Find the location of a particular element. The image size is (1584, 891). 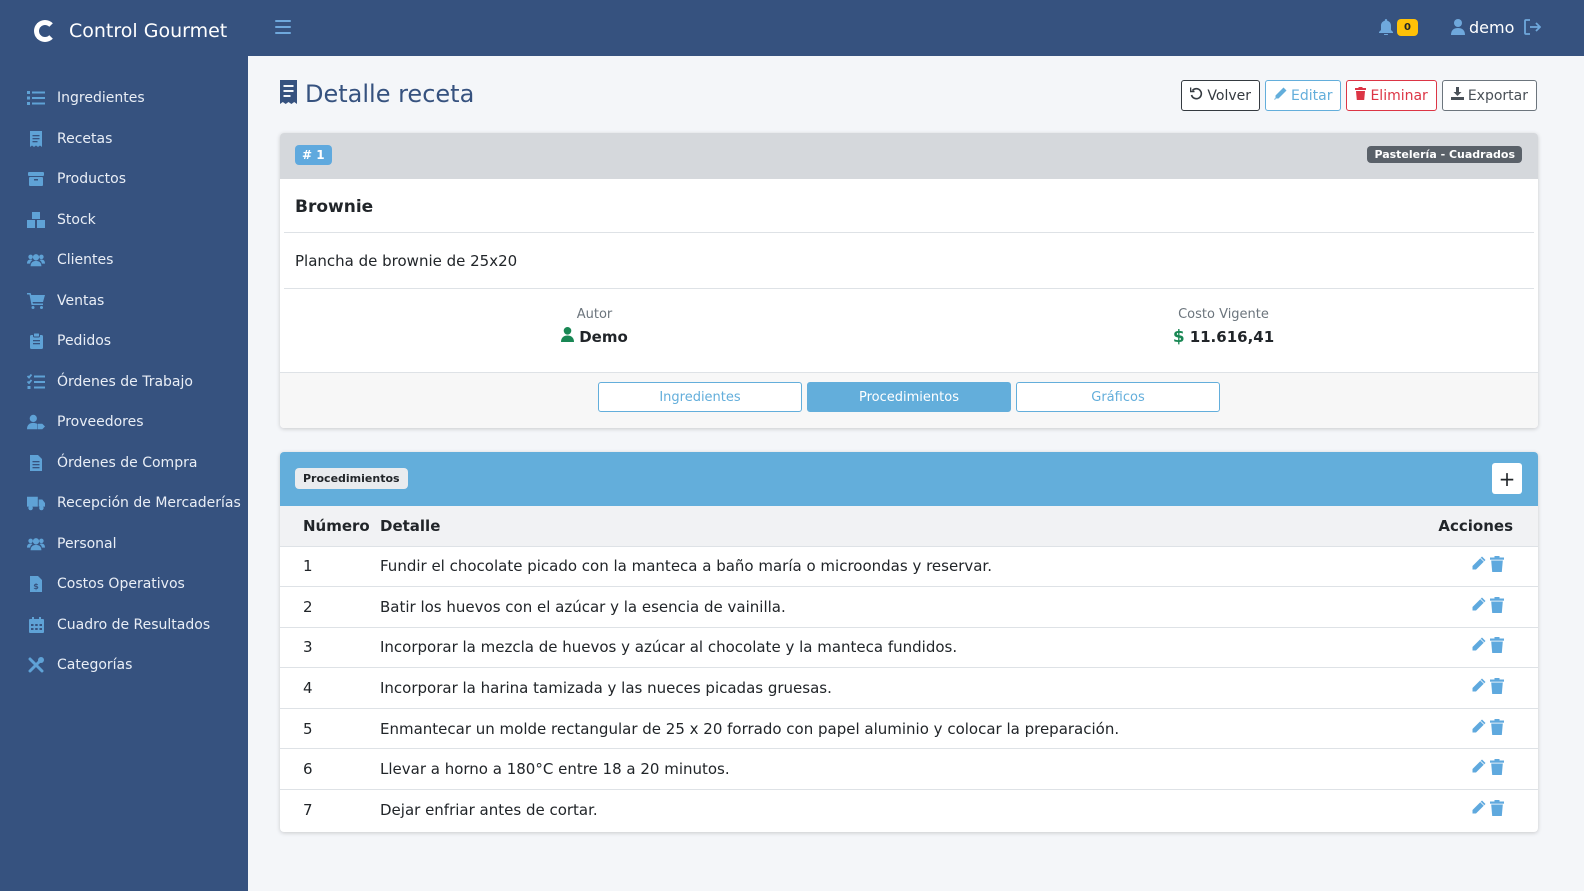

tab-graficos: Gráficos is located at coordinates (1118, 397).